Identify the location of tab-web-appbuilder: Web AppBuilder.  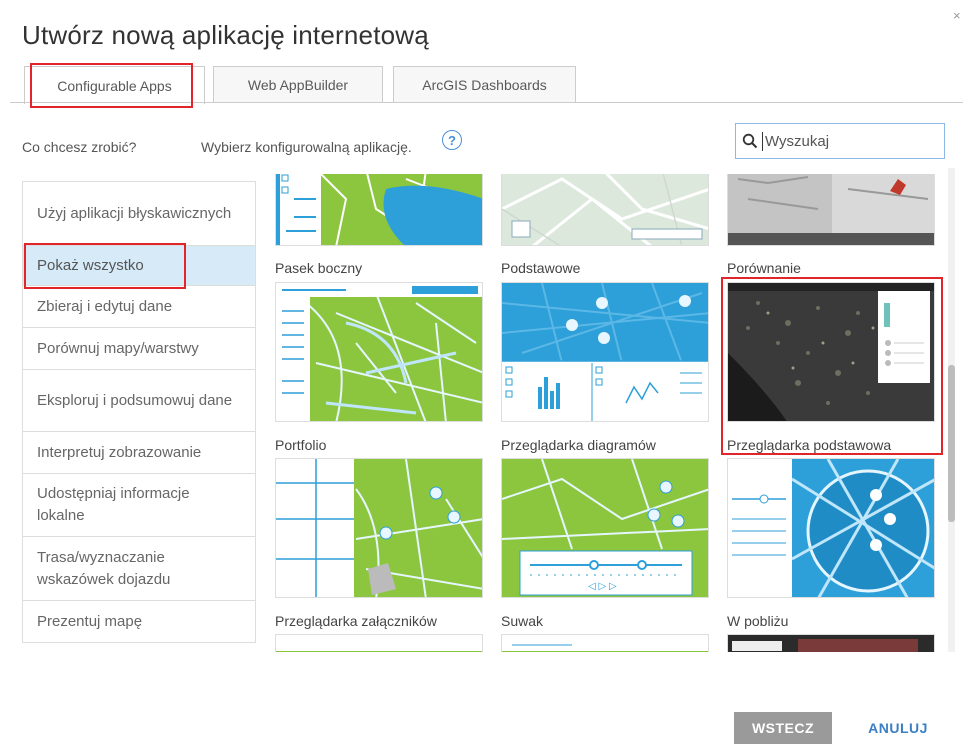
(298, 84).